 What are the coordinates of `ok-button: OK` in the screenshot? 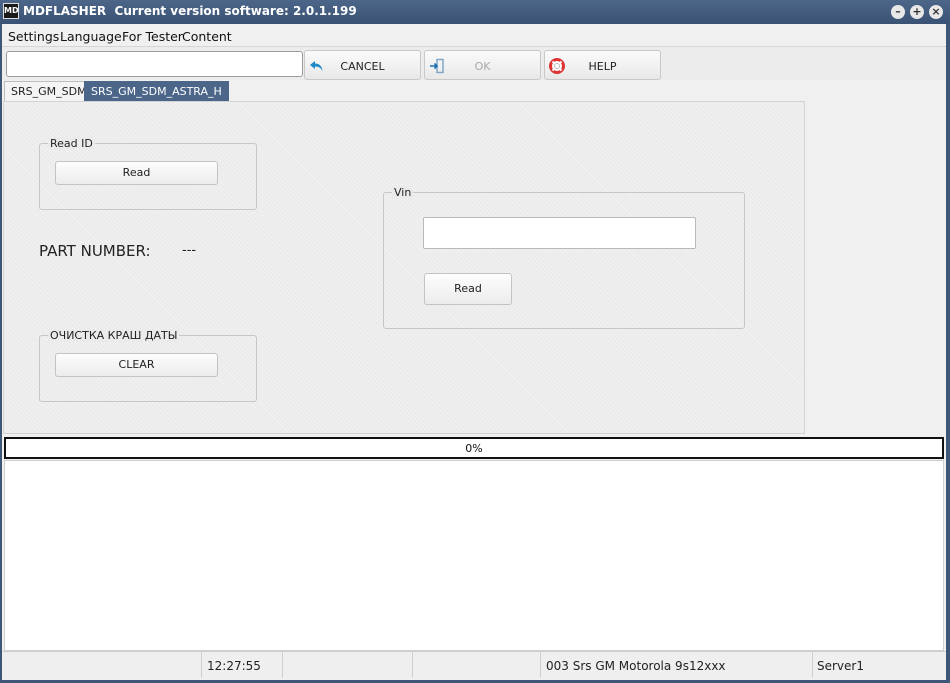 It's located at (482, 65).